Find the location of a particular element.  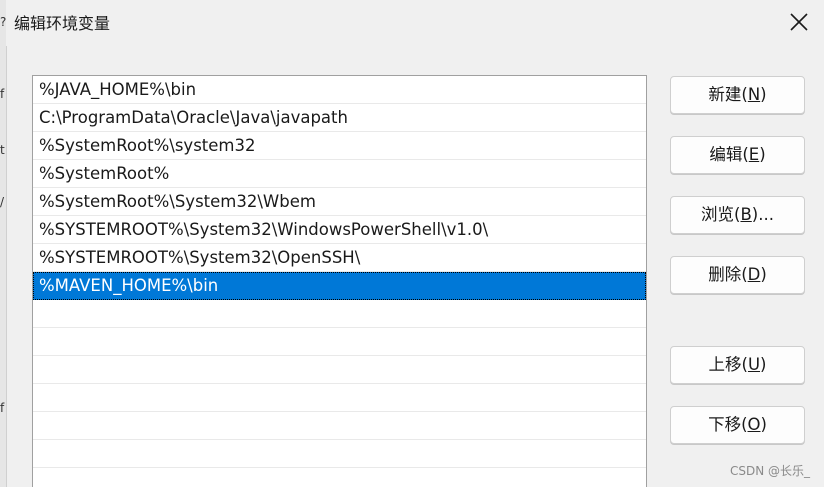

delete-button: 删除(D) is located at coordinates (737, 275).